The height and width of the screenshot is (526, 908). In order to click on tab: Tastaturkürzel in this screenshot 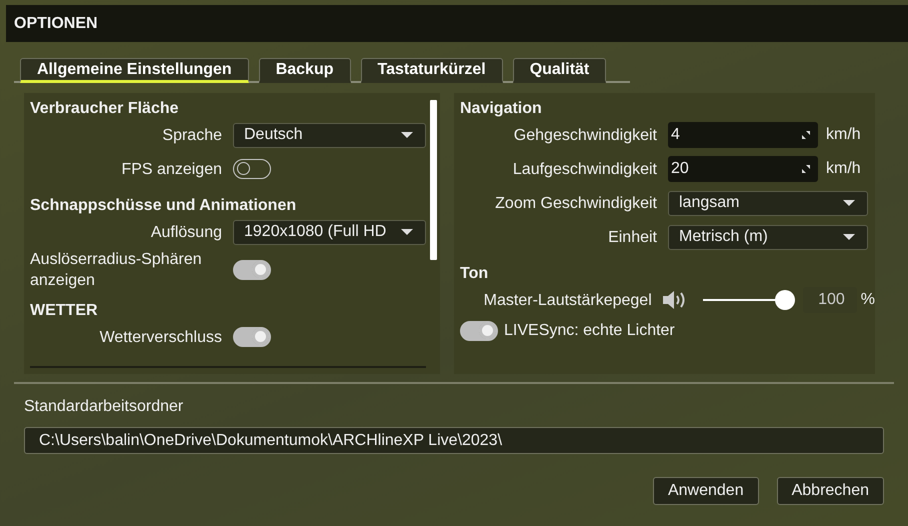, I will do `click(431, 70)`.